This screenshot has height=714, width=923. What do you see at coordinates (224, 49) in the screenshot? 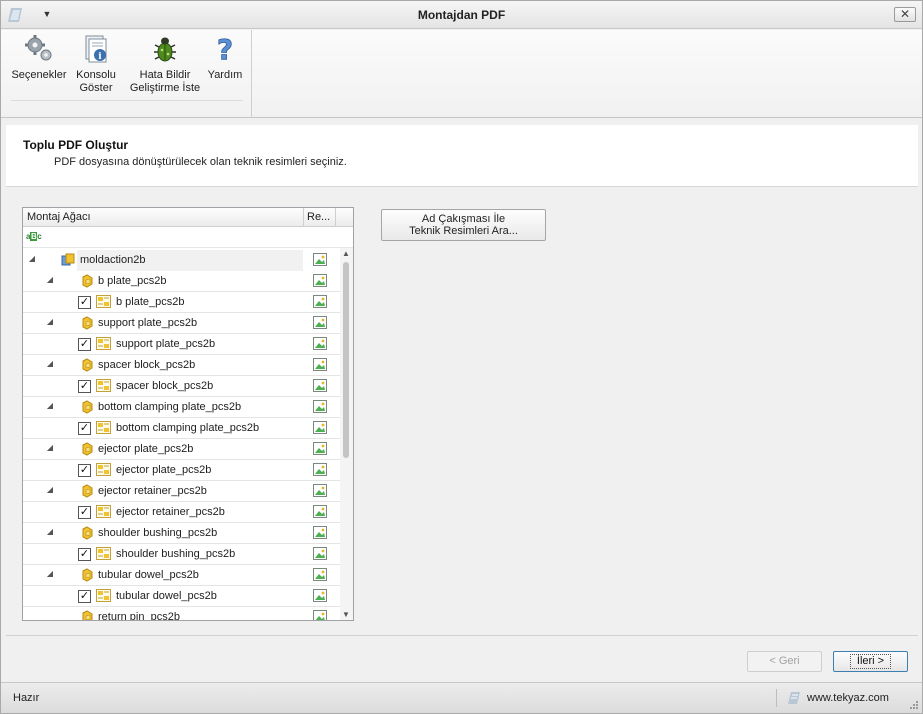
I see `help-question-icon: ?` at bounding box center [224, 49].